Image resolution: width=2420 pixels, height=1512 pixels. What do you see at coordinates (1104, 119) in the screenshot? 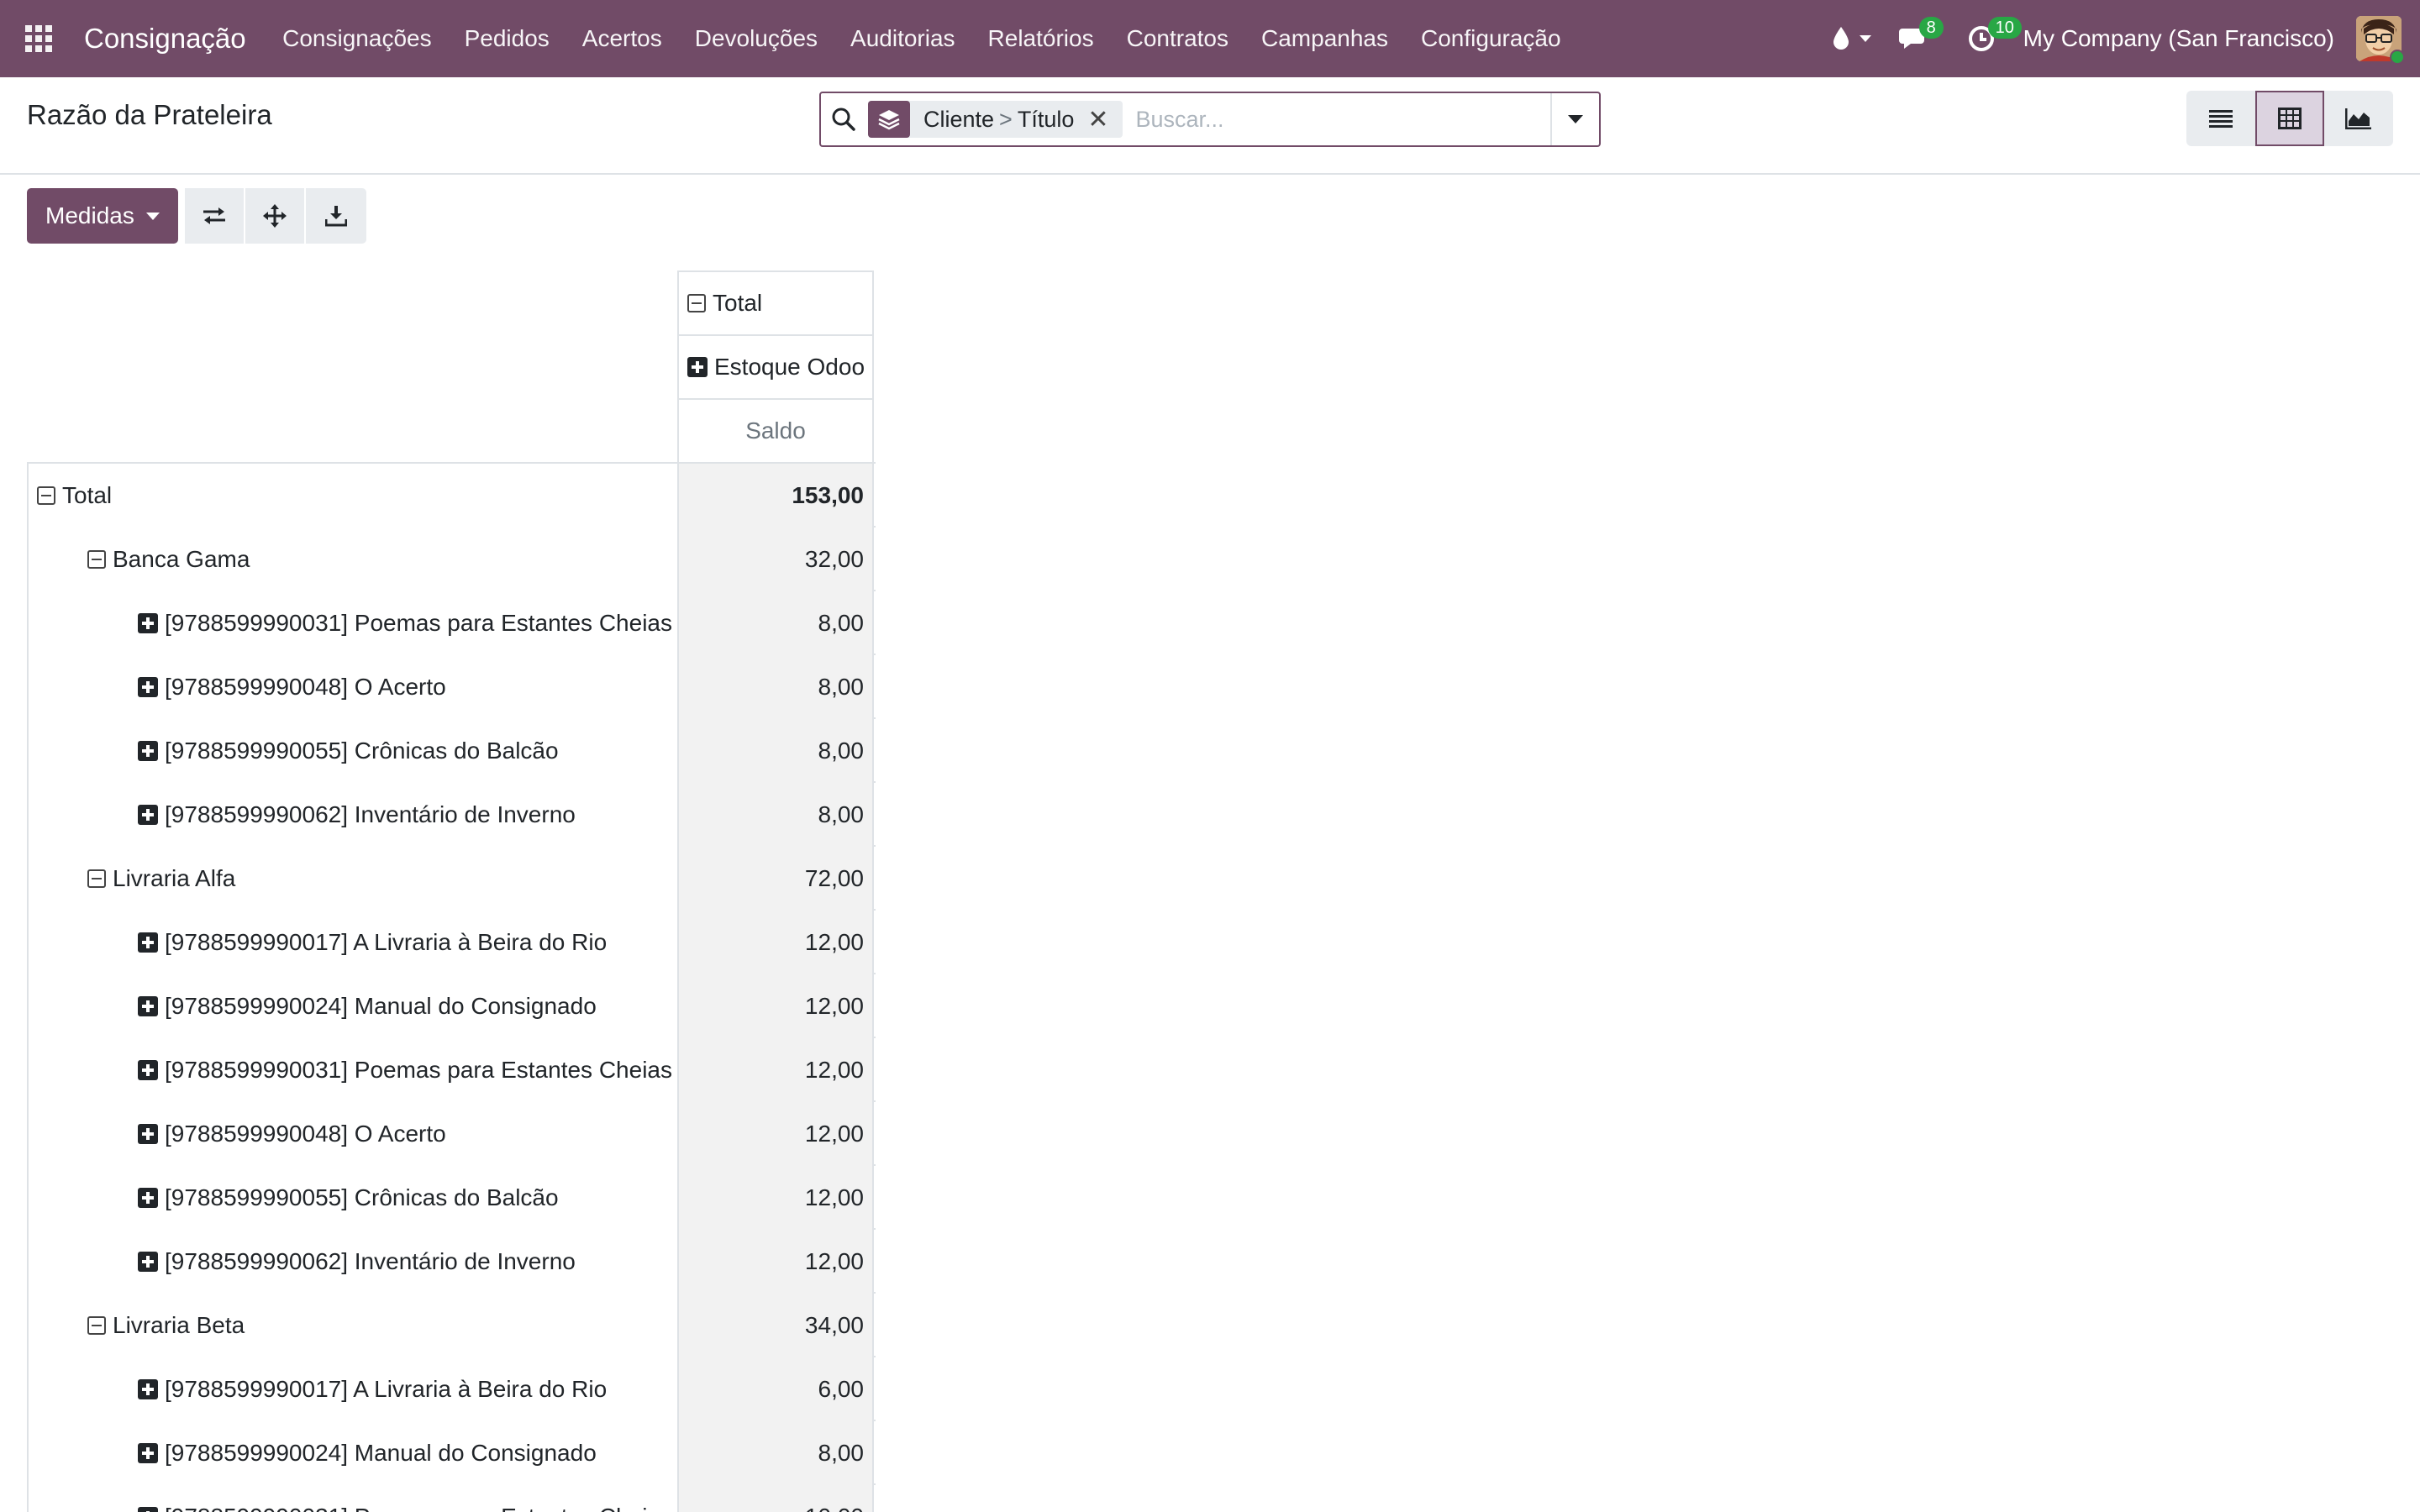
I see `facet-remove-button: ✕` at bounding box center [1104, 119].